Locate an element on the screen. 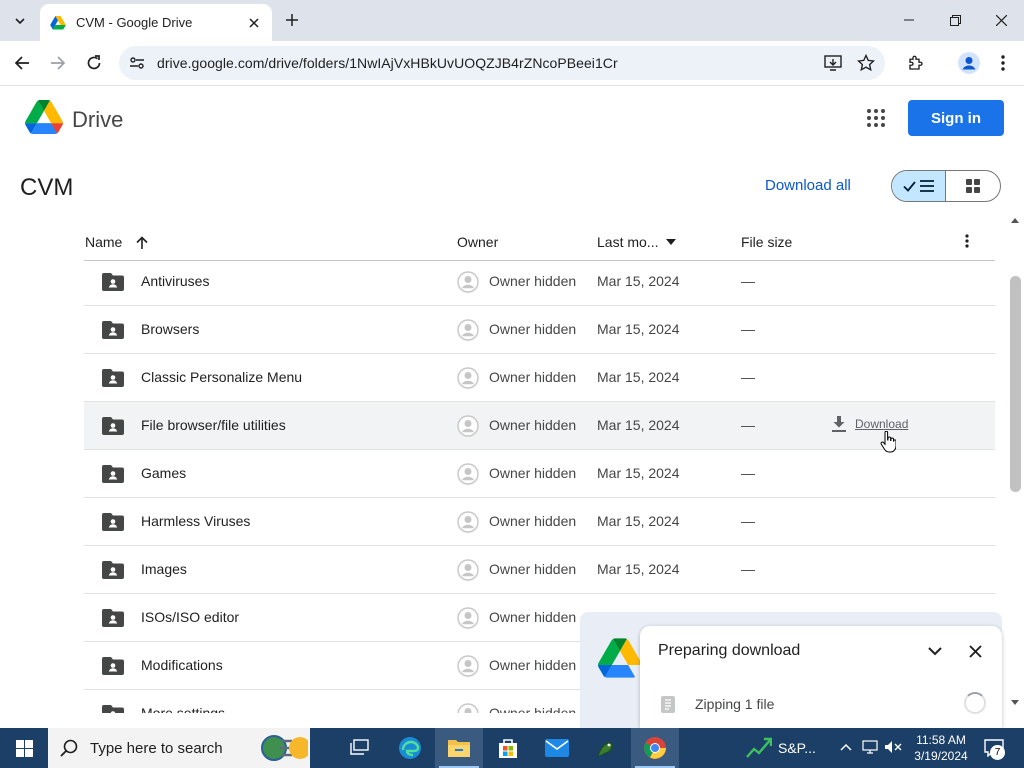 This screenshot has width=1024, height=768. forward-button is located at coordinates (58, 63).